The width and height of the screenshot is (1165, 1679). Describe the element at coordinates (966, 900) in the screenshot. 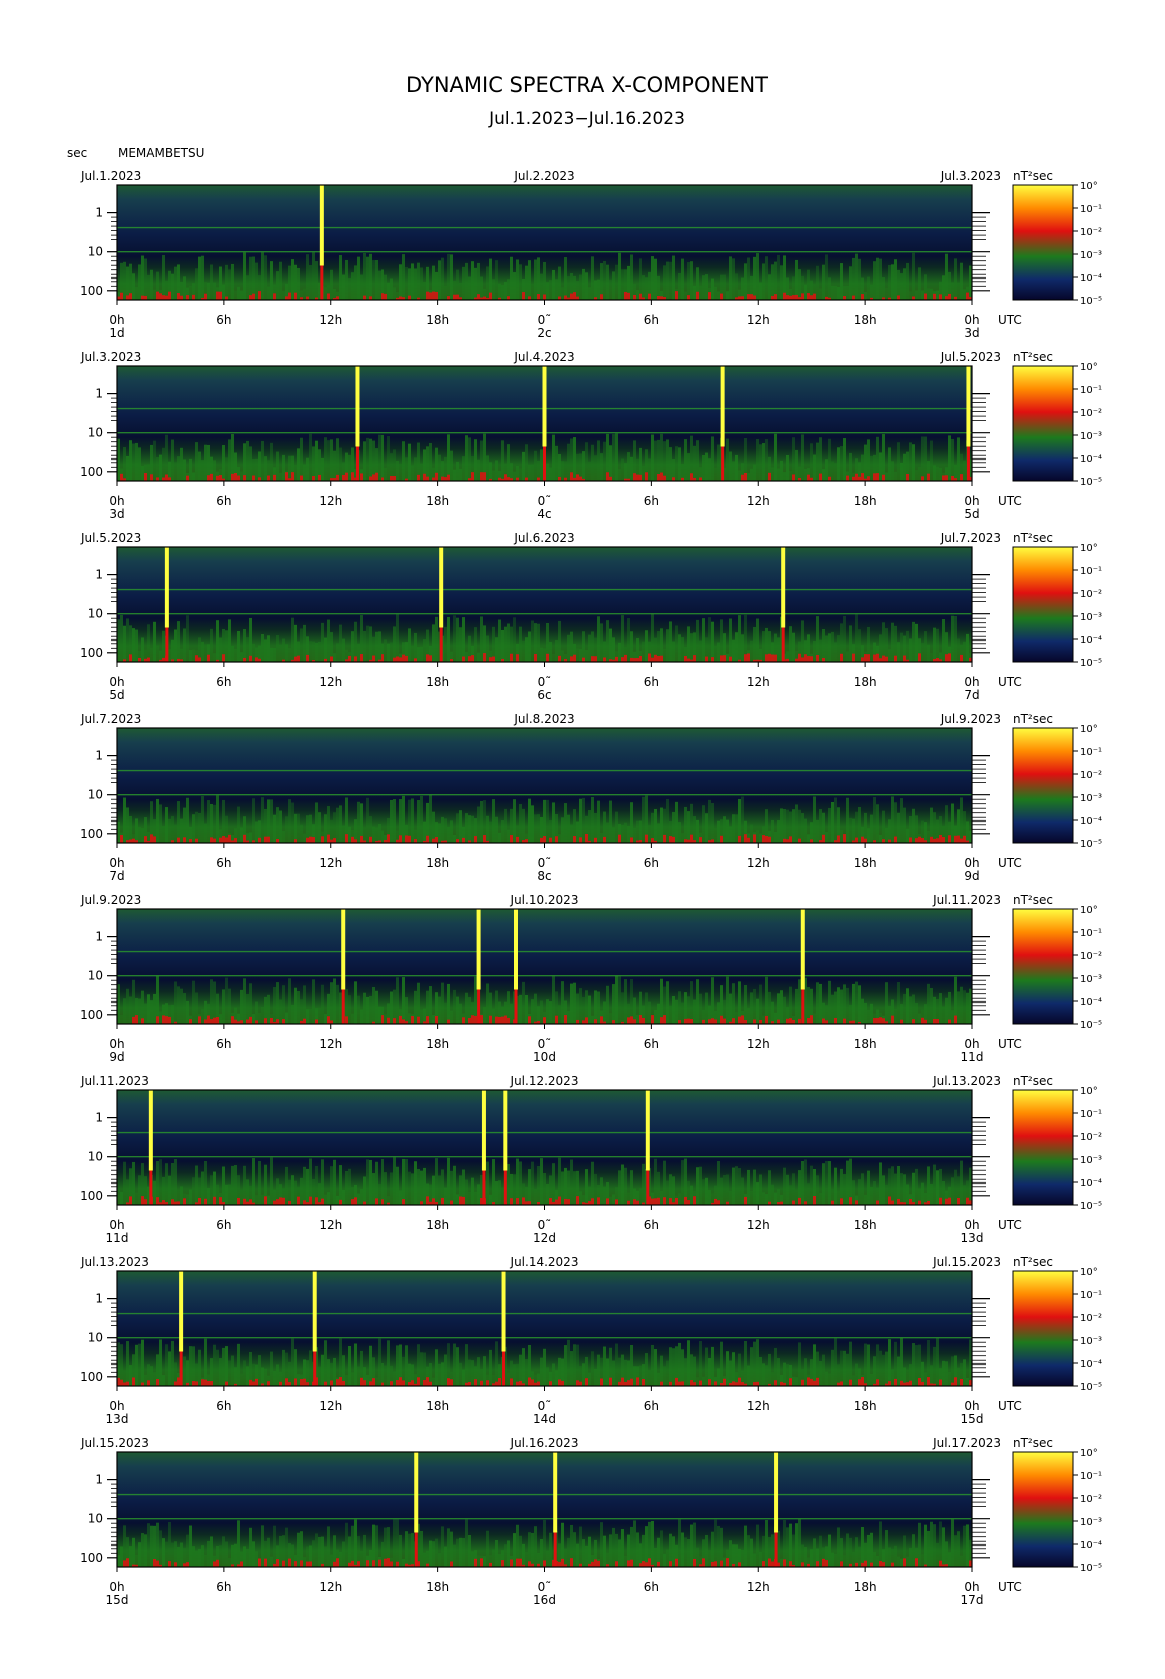

I see `date-right-label: Jul.11.2023` at that location.